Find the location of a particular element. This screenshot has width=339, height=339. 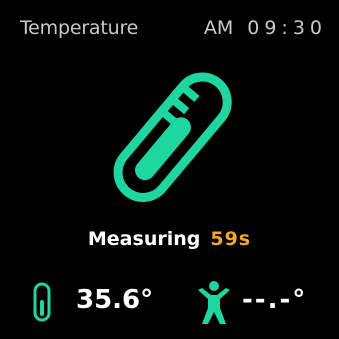

countdown-seconds: 59s is located at coordinates (231, 239).